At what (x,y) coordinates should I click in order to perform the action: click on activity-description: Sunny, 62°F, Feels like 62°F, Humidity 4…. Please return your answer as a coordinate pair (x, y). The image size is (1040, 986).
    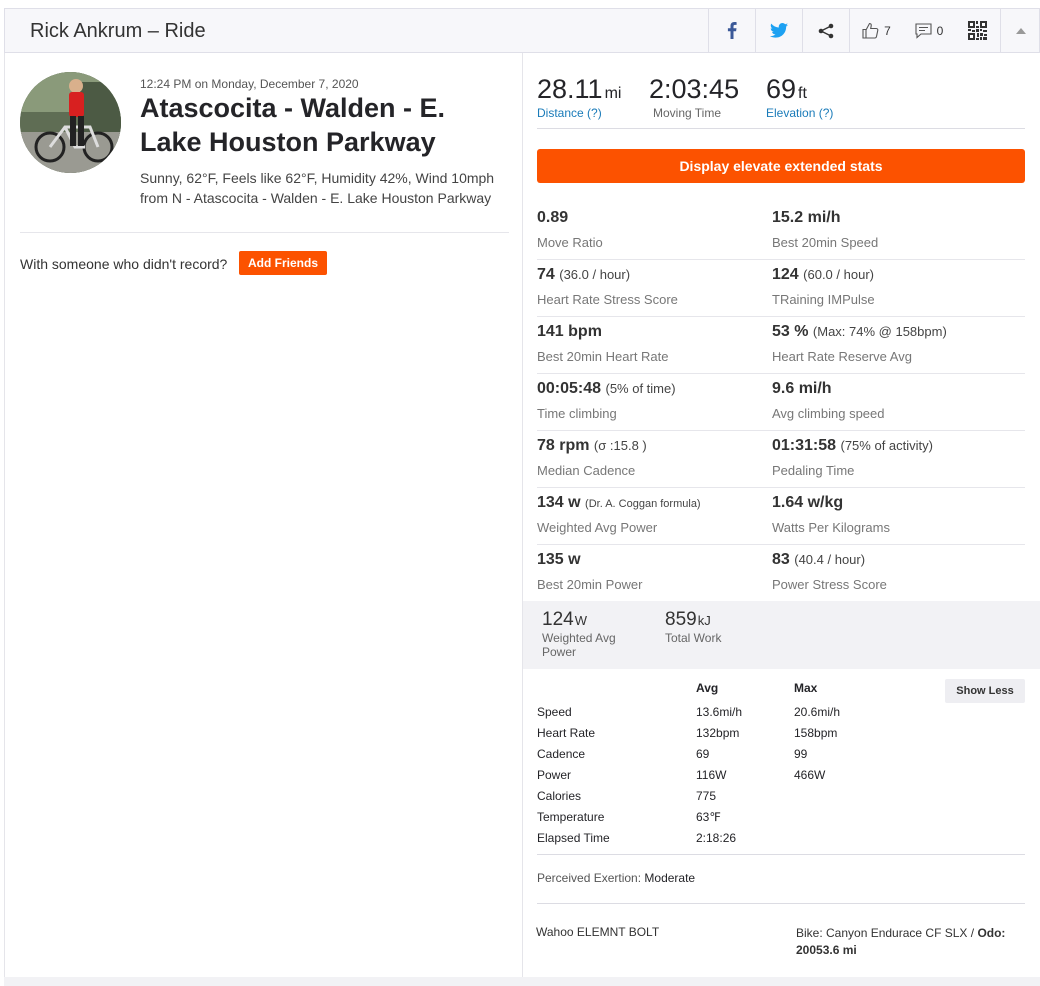
    Looking at the image, I should click on (317, 188).